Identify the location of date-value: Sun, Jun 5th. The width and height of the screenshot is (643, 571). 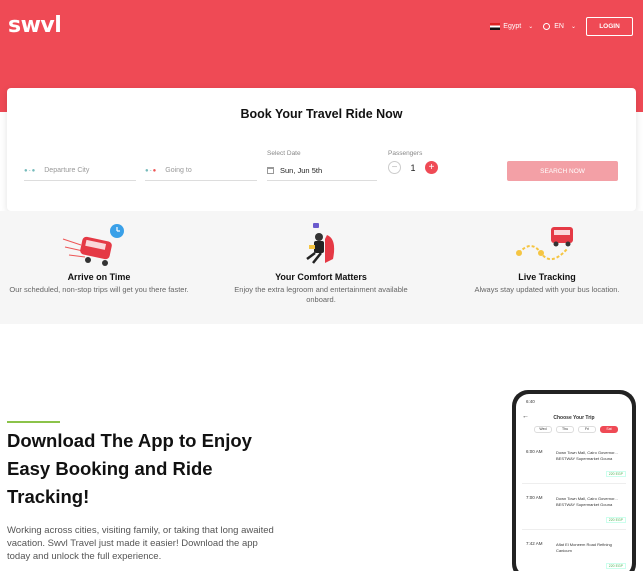
(301, 170).